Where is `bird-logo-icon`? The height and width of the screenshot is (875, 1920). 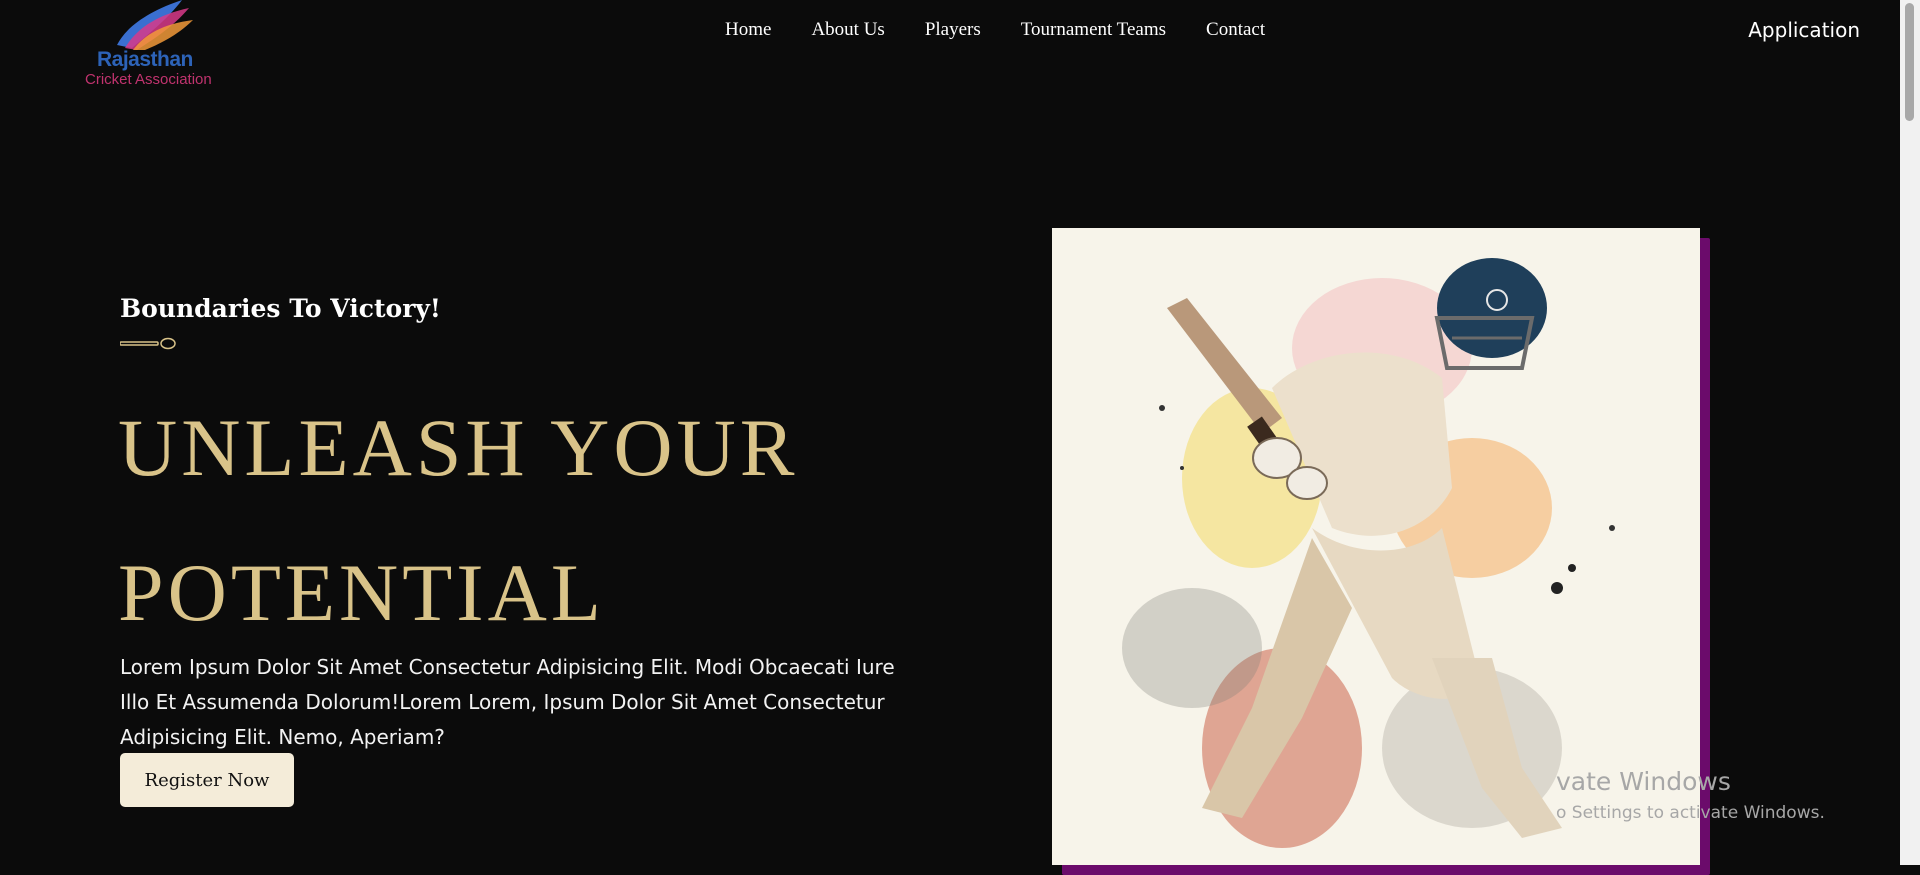 bird-logo-icon is located at coordinates (155, 25).